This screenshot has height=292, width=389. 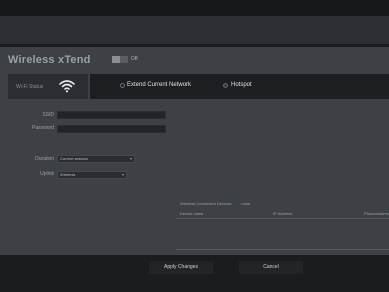 I want to click on password-label: Password, so click(x=43, y=128).